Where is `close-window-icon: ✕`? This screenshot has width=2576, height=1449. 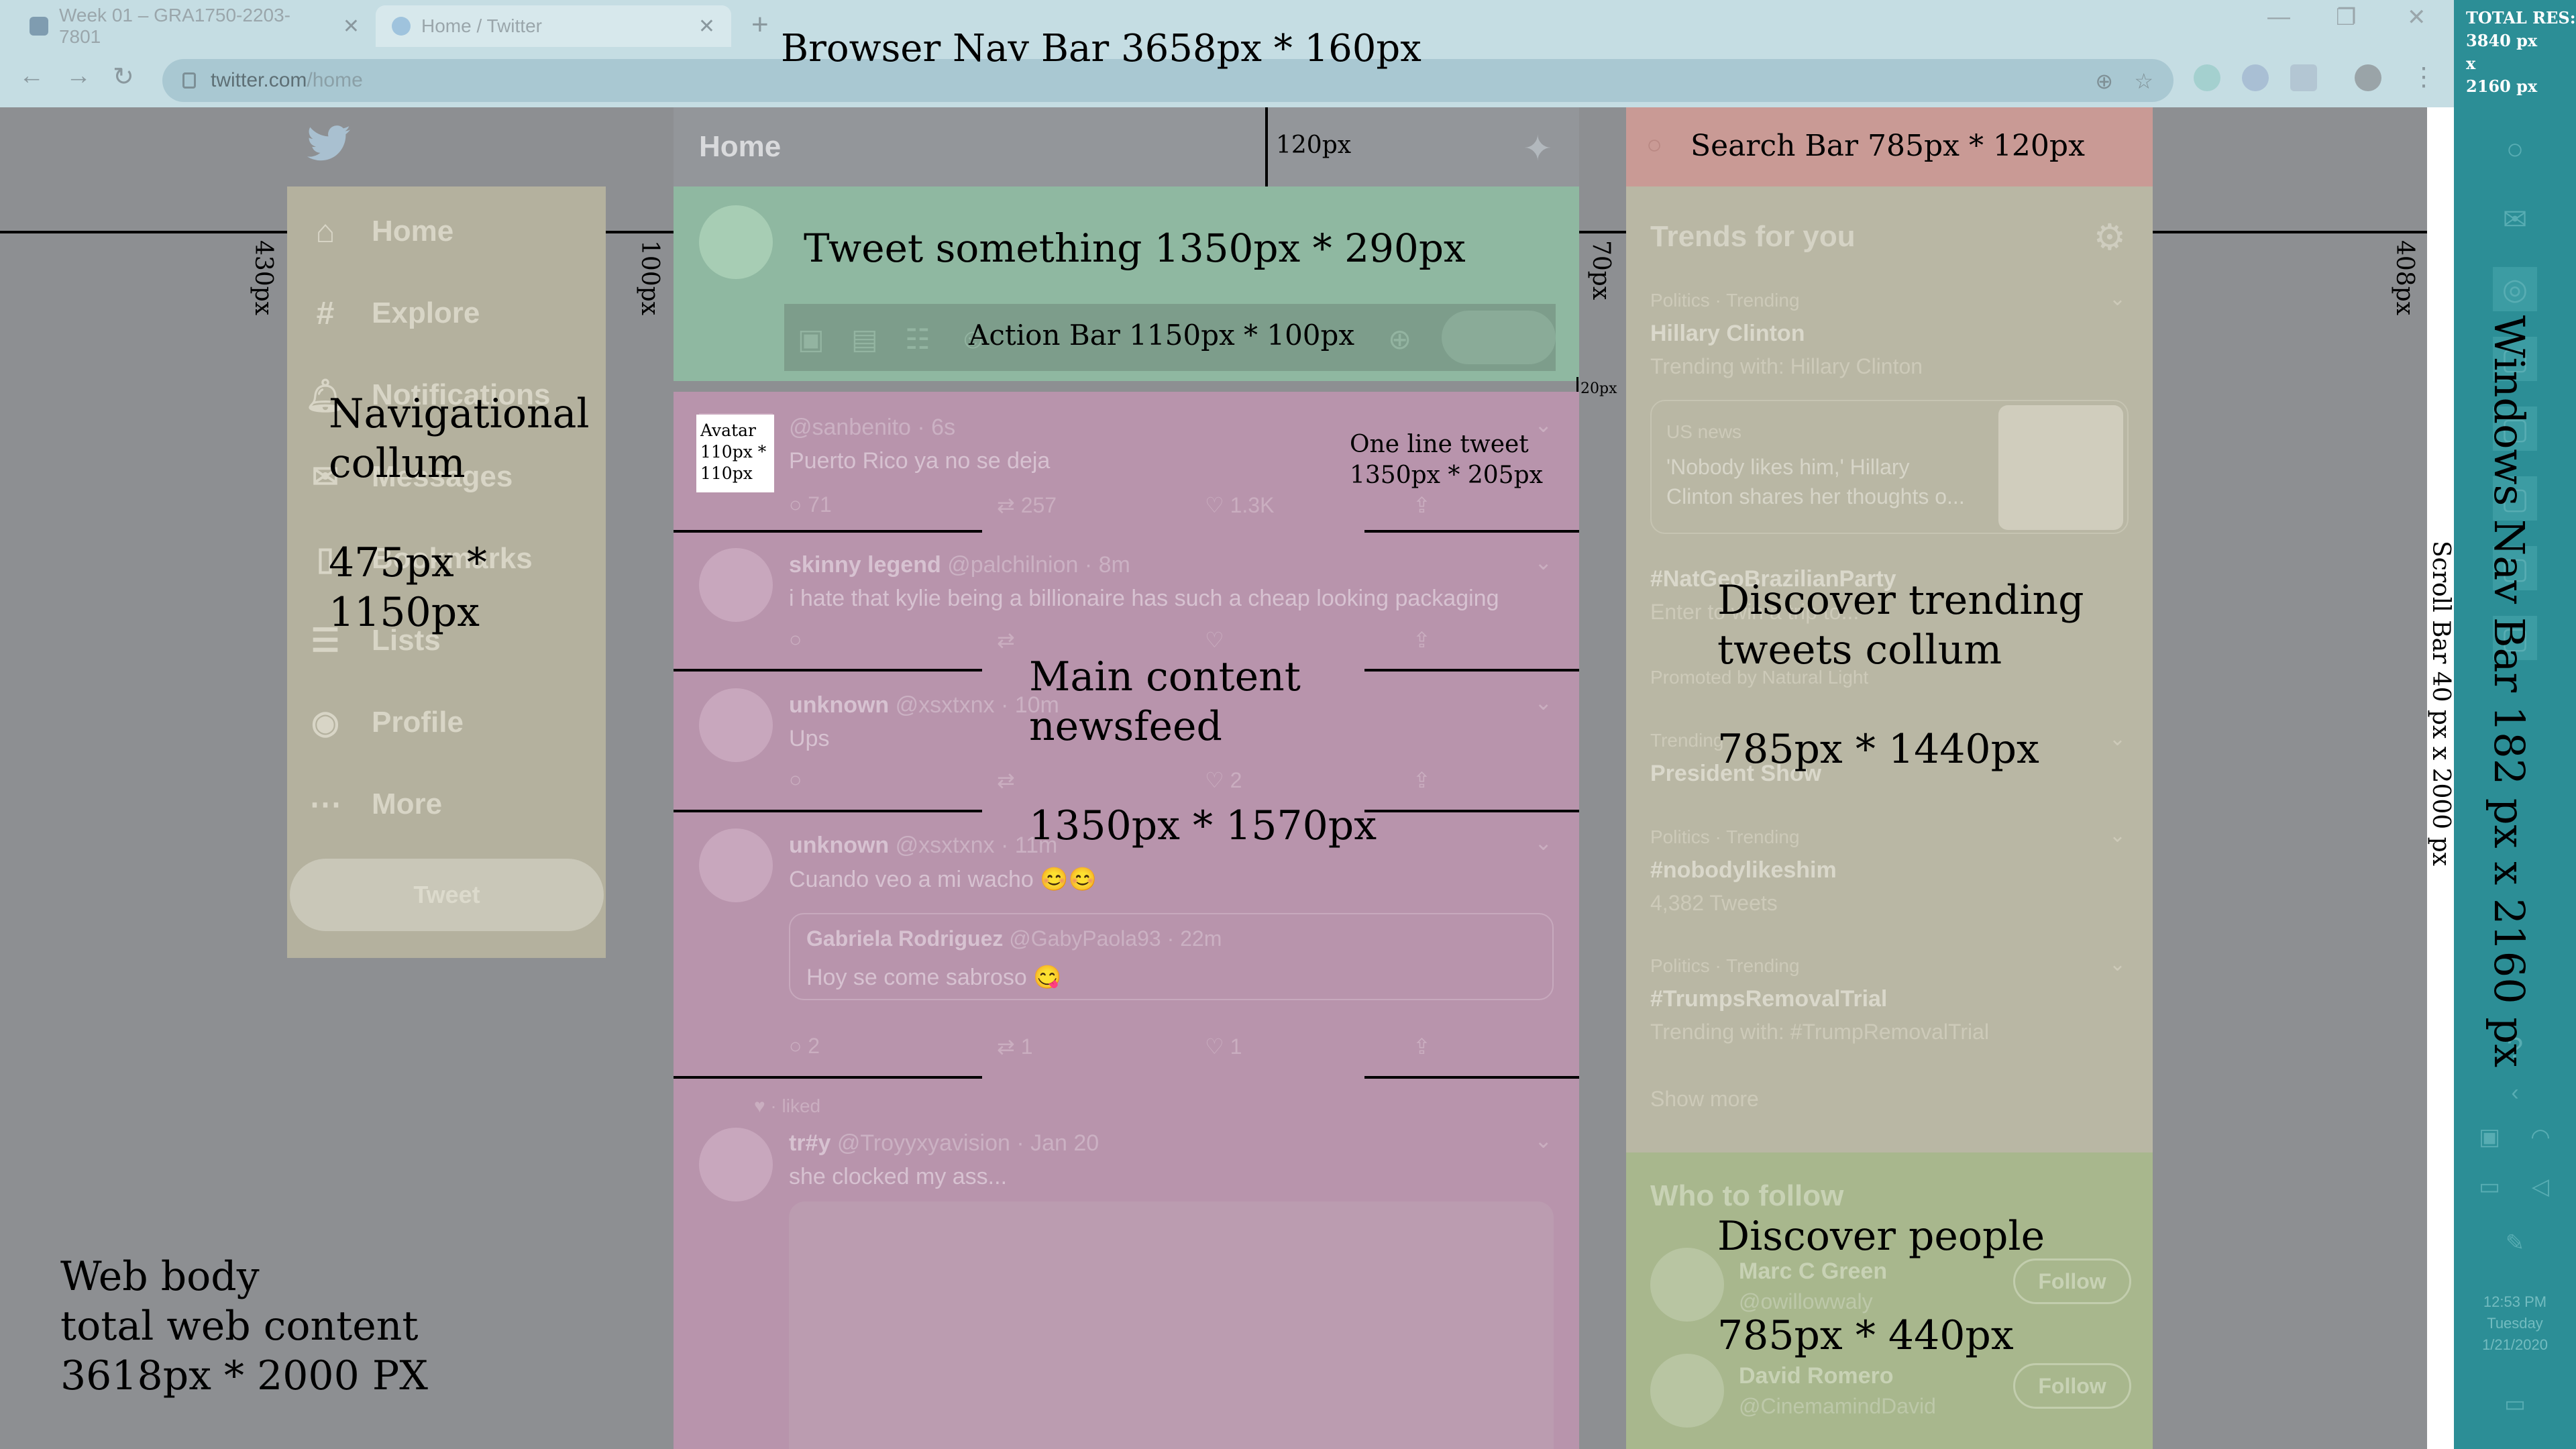
close-window-icon: ✕ is located at coordinates (2416, 17).